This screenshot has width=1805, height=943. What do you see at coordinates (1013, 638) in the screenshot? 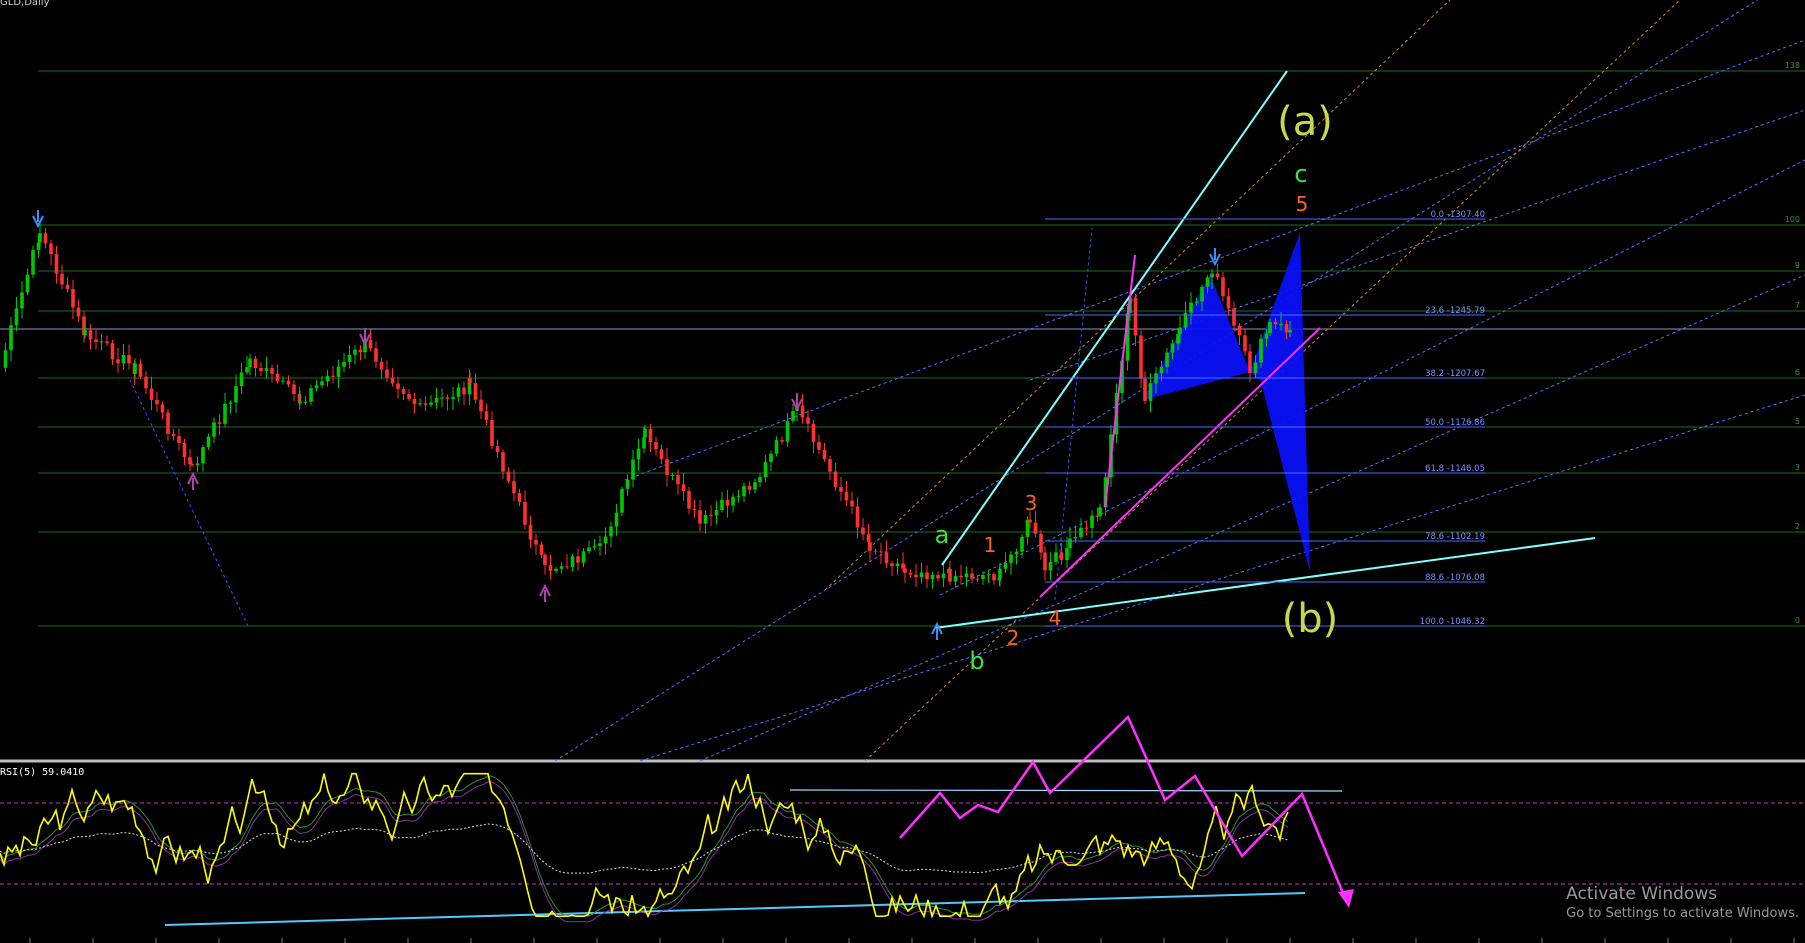
I see `orange-wave-label: 2` at bounding box center [1013, 638].